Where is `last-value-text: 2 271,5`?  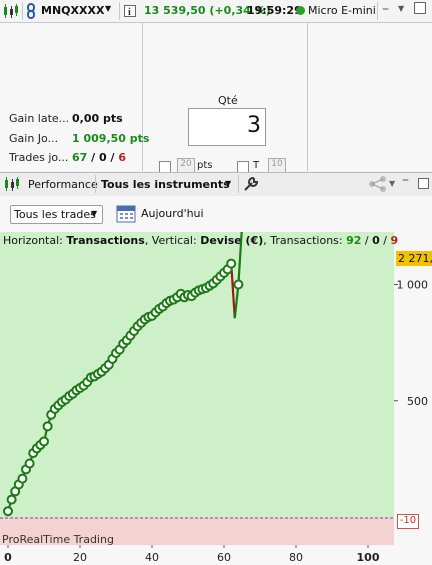
last-value-text: 2 271,5 is located at coordinates (415, 258).